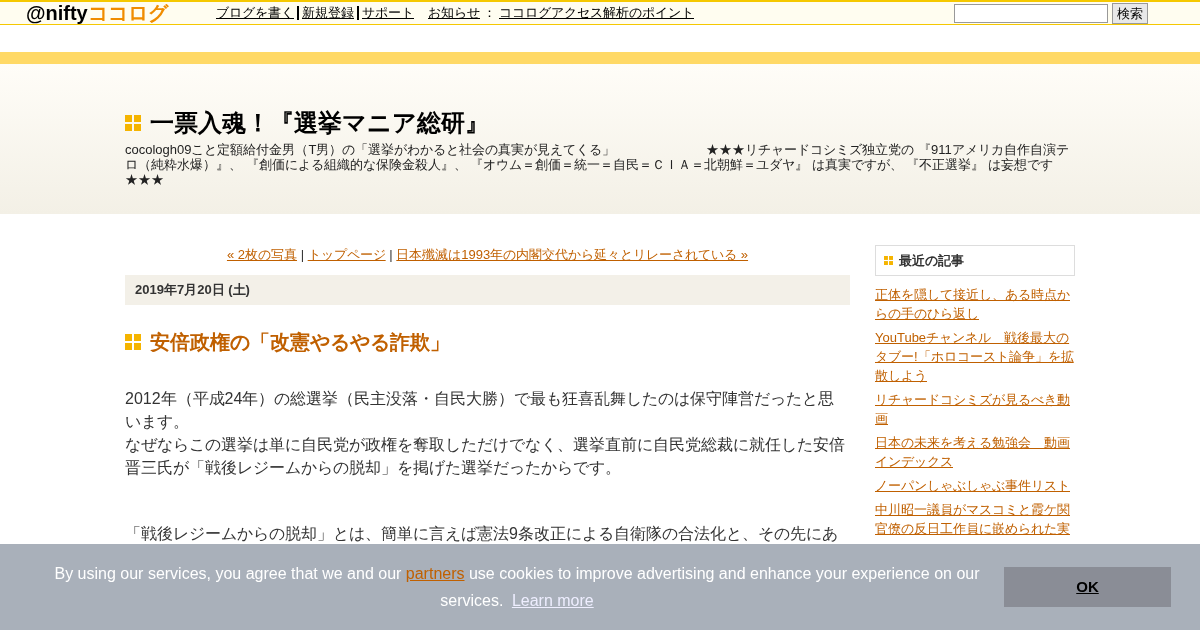 The height and width of the screenshot is (630, 1200). Describe the element at coordinates (487, 289) in the screenshot. I see `date-header: 2019年7月20日 (土)` at that location.